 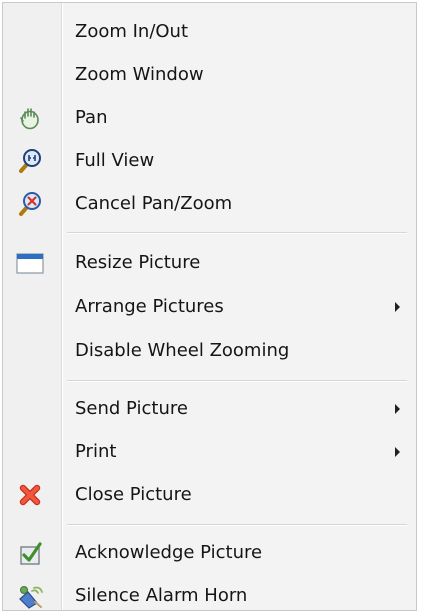 What do you see at coordinates (209, 32) in the screenshot?
I see `menu-item-zoom-in-out: Zoom In/Out` at bounding box center [209, 32].